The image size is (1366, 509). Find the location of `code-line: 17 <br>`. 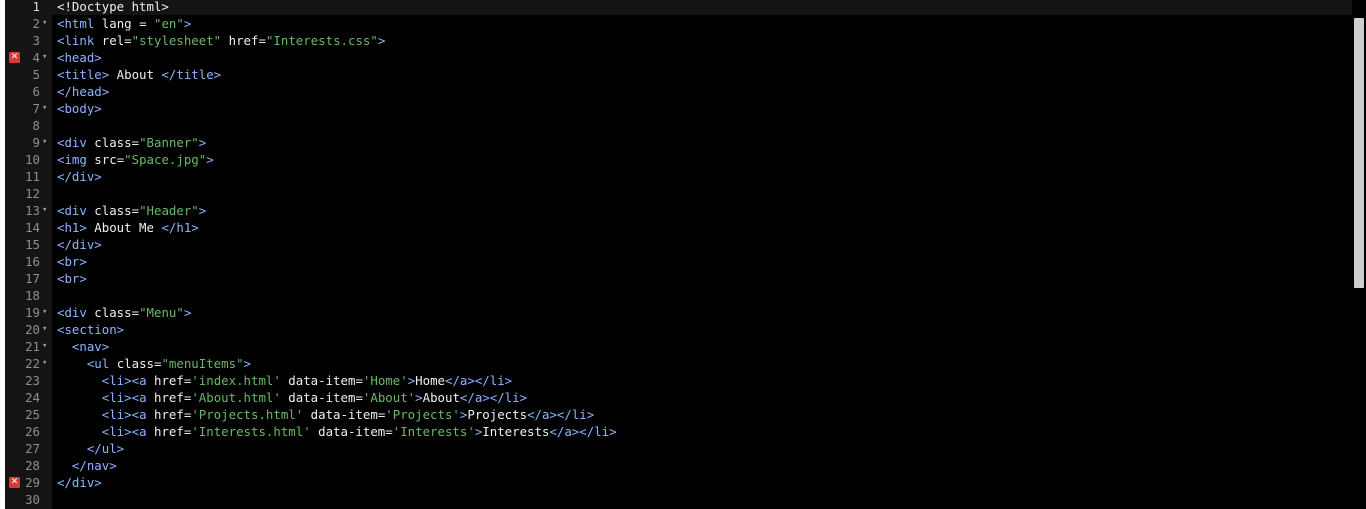

code-line: 17 <br> is located at coordinates (676, 278).